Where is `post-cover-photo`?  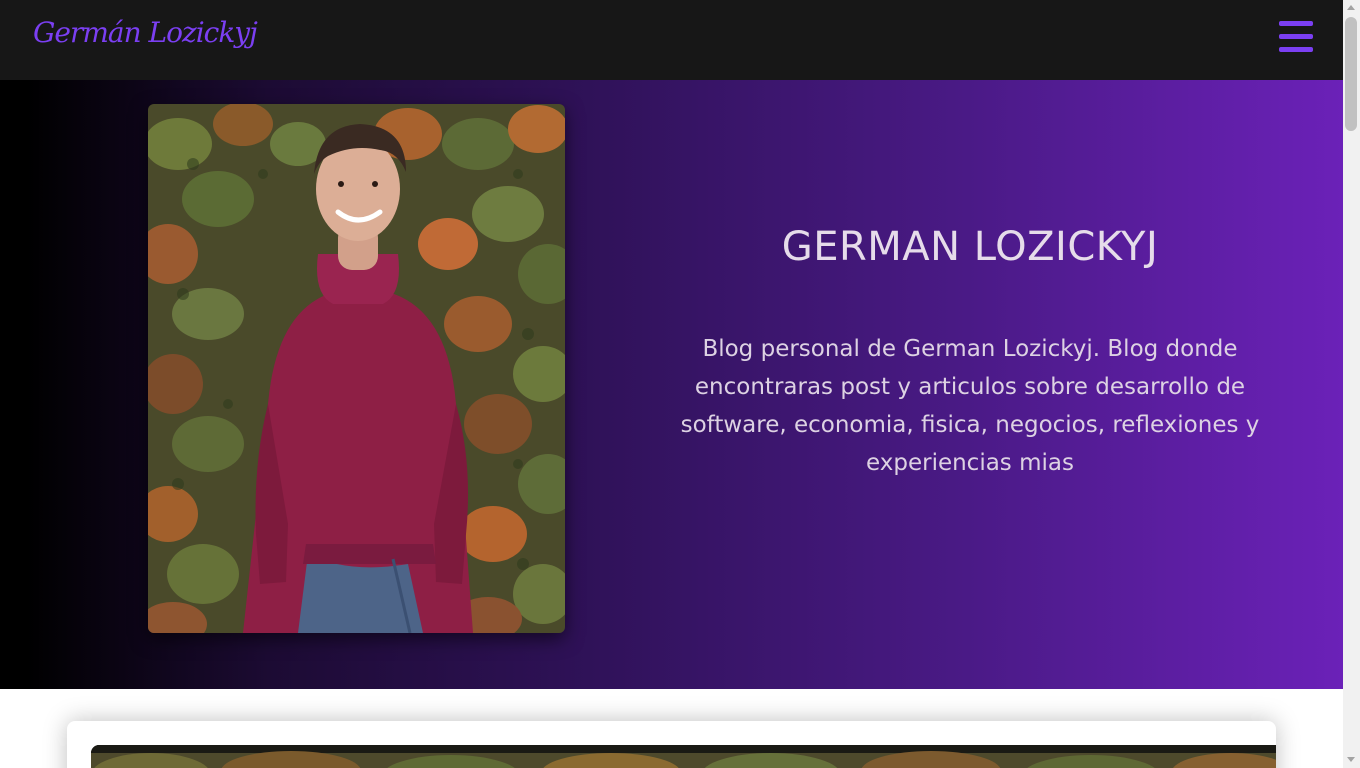
post-cover-photo is located at coordinates (683, 756).